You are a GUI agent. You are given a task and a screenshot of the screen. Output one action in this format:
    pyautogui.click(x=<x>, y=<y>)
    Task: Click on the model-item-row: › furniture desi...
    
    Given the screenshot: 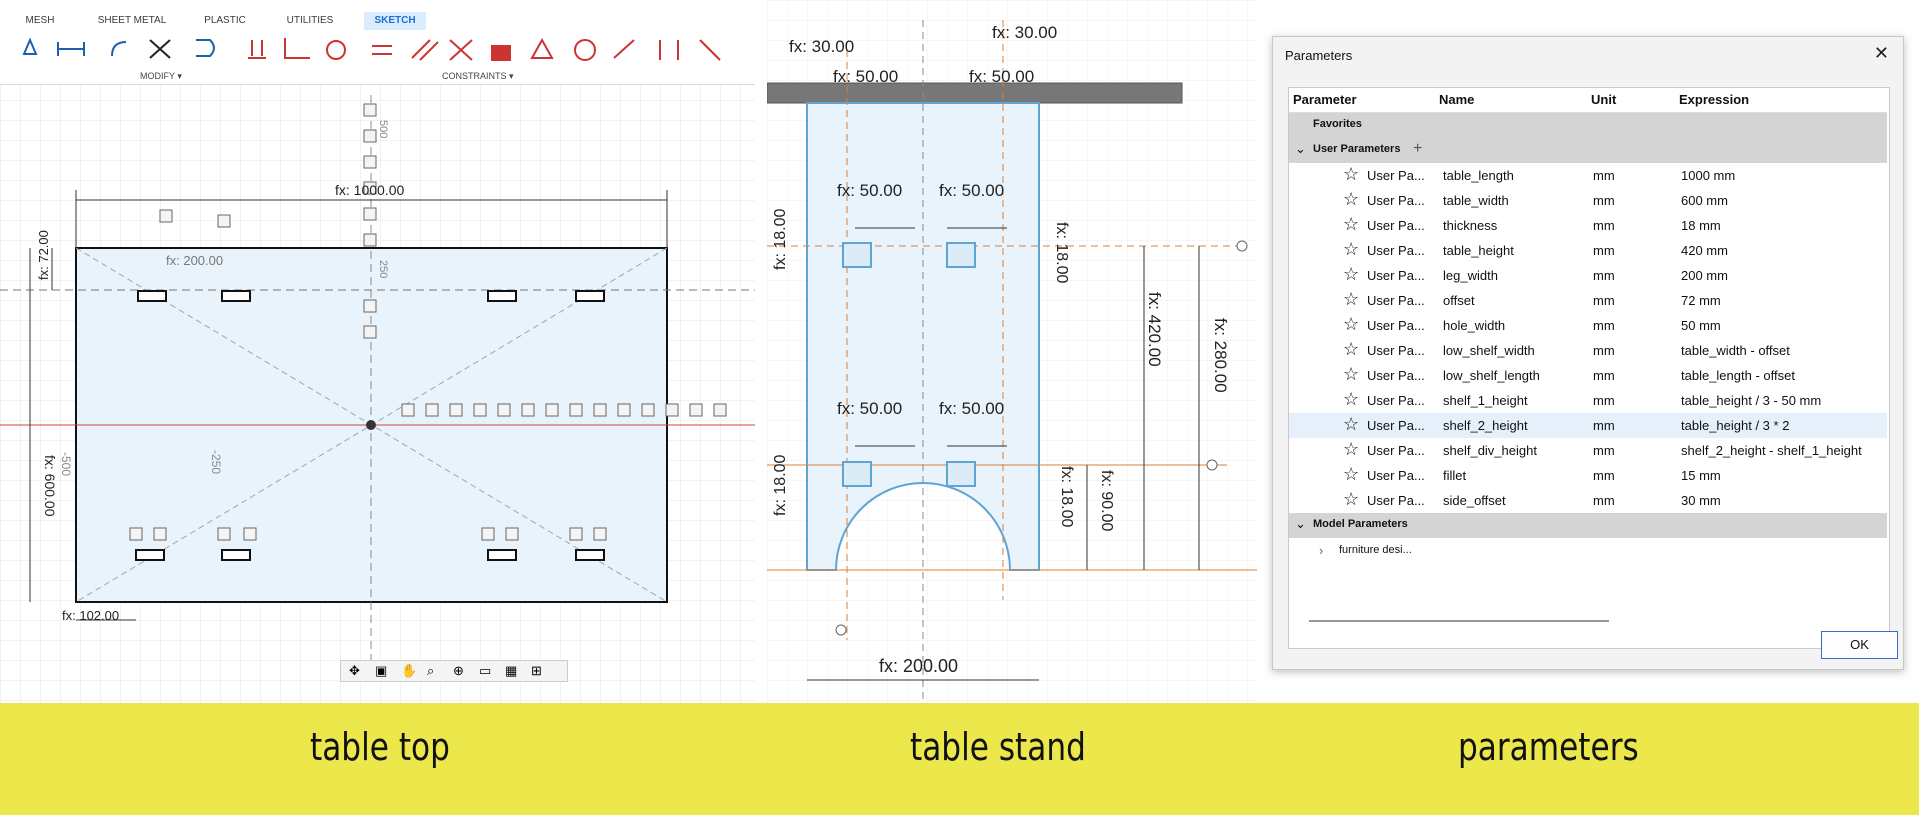 What is the action you would take?
    pyautogui.click(x=1588, y=550)
    